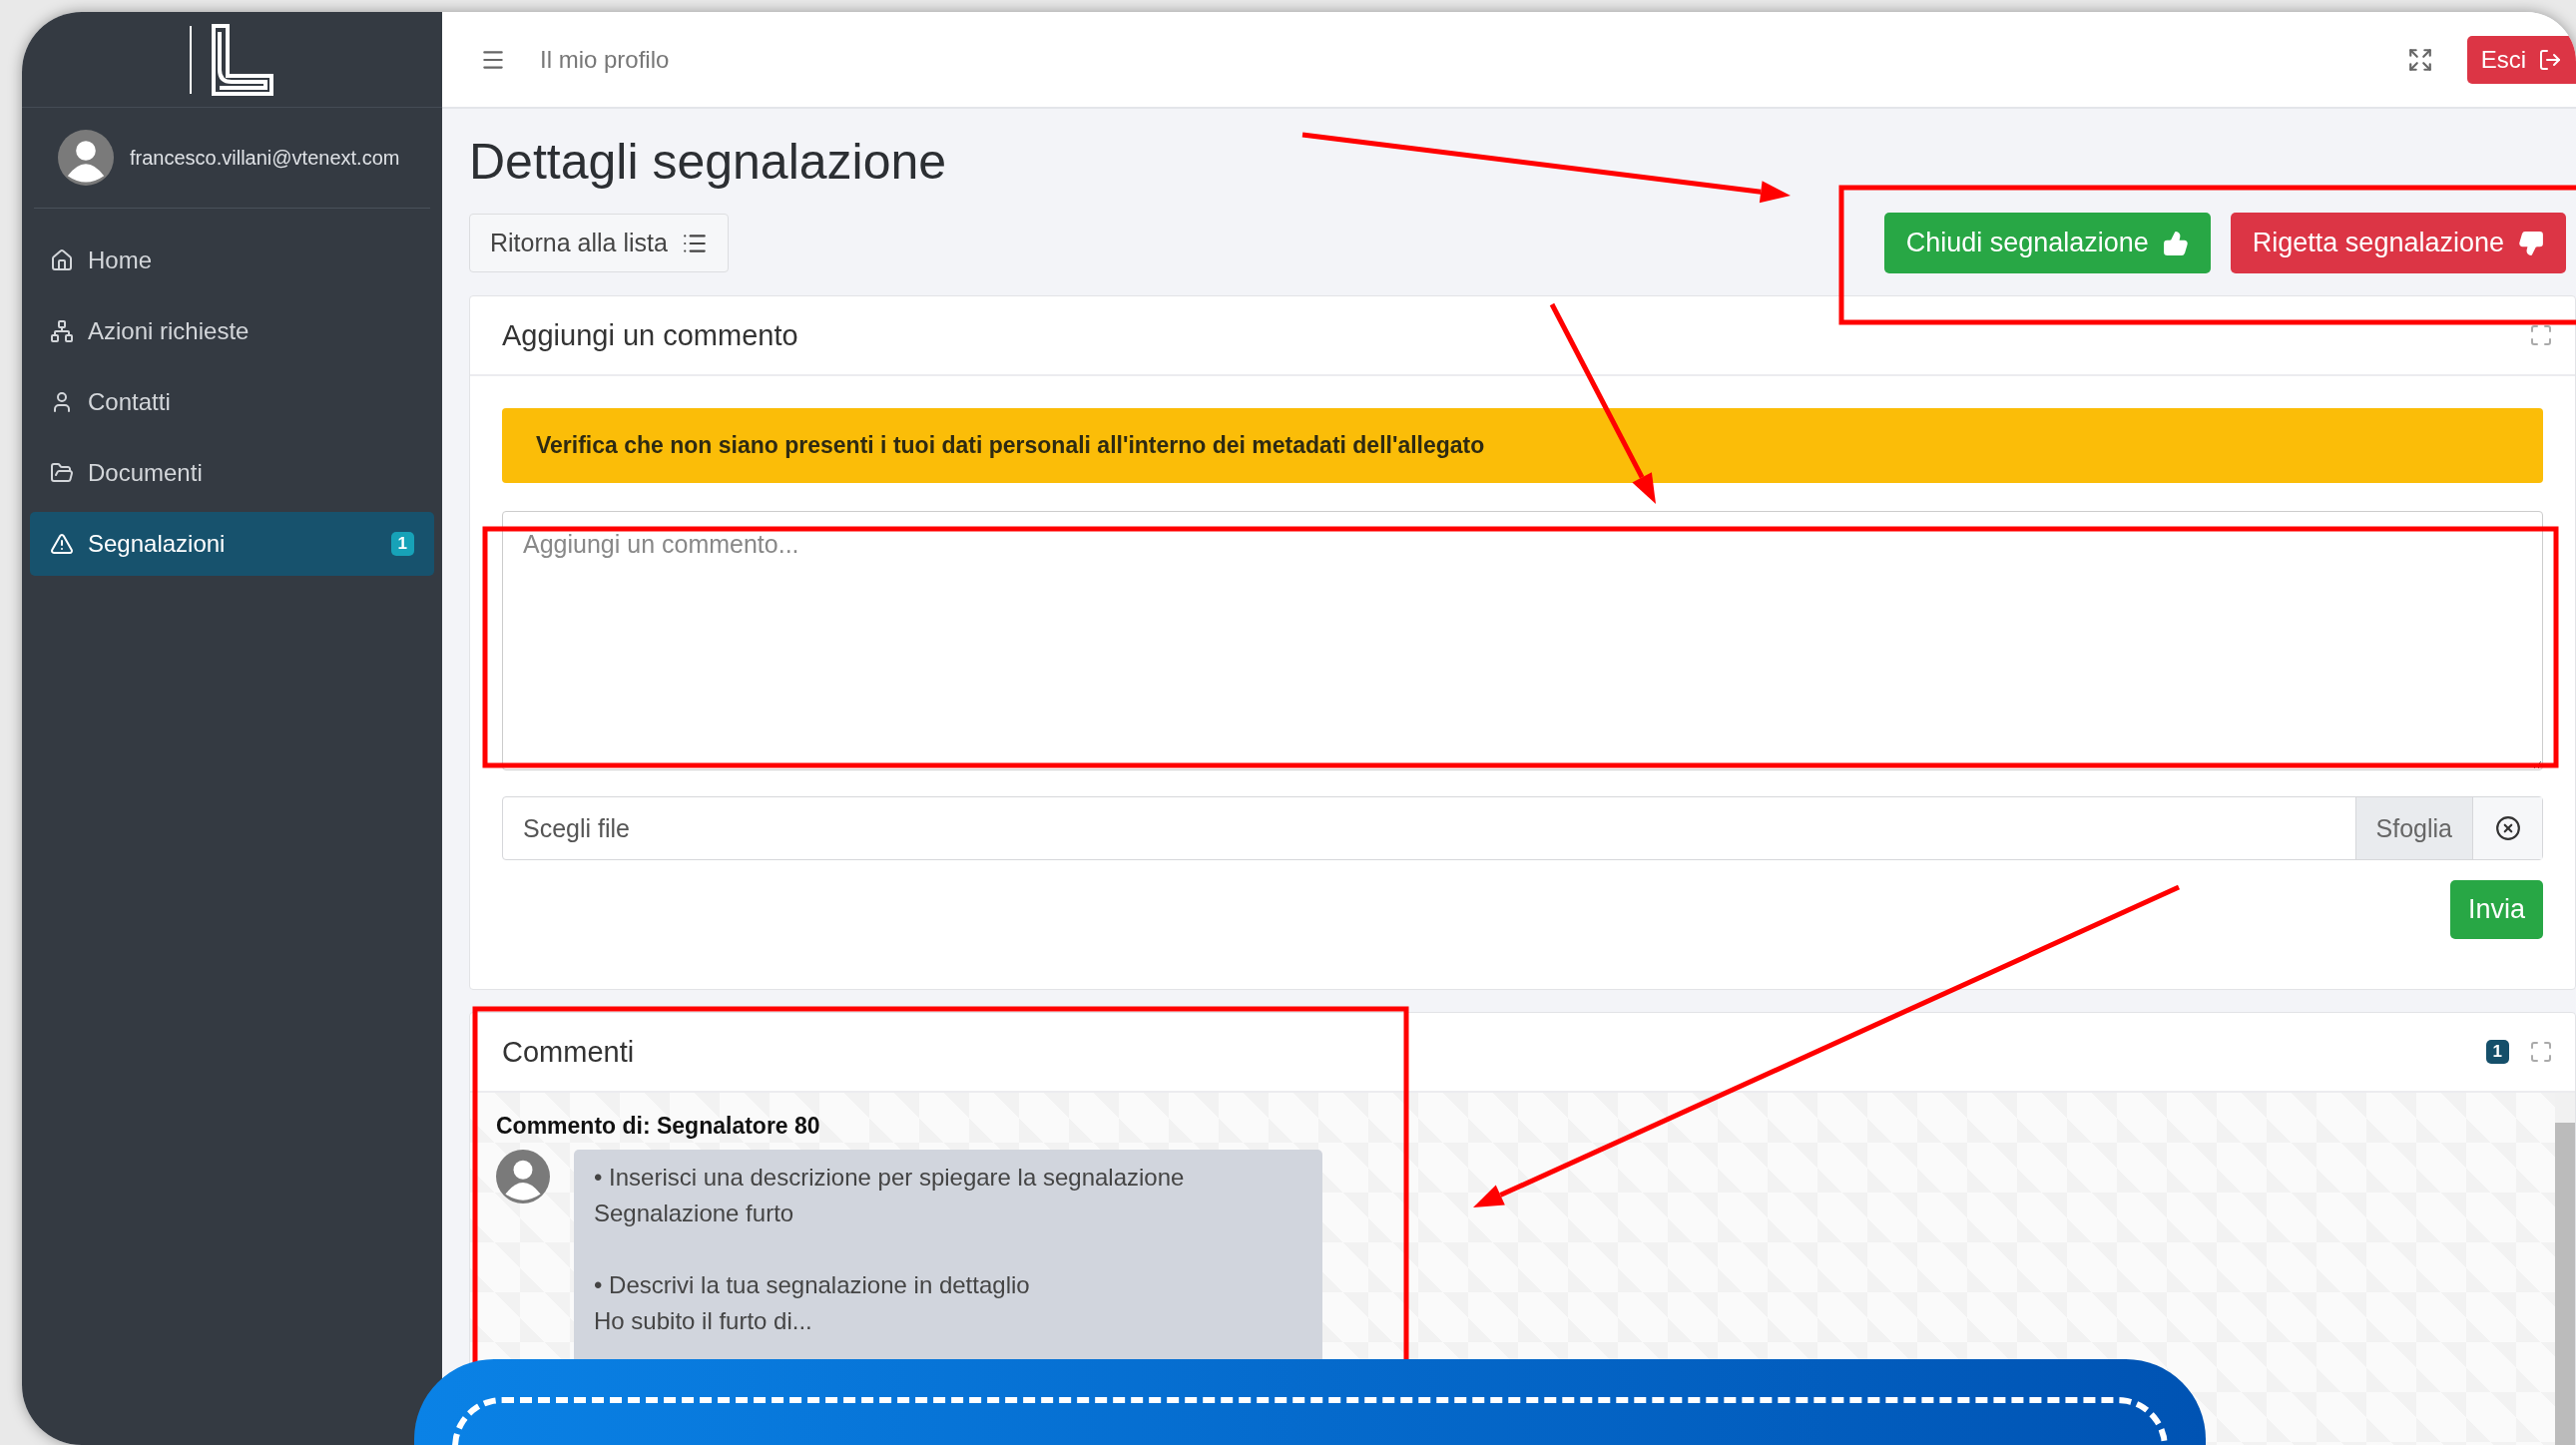 This screenshot has width=2576, height=1445. Describe the element at coordinates (695, 1213) in the screenshot. I see `comment-answer: Segnalazione furto` at that location.